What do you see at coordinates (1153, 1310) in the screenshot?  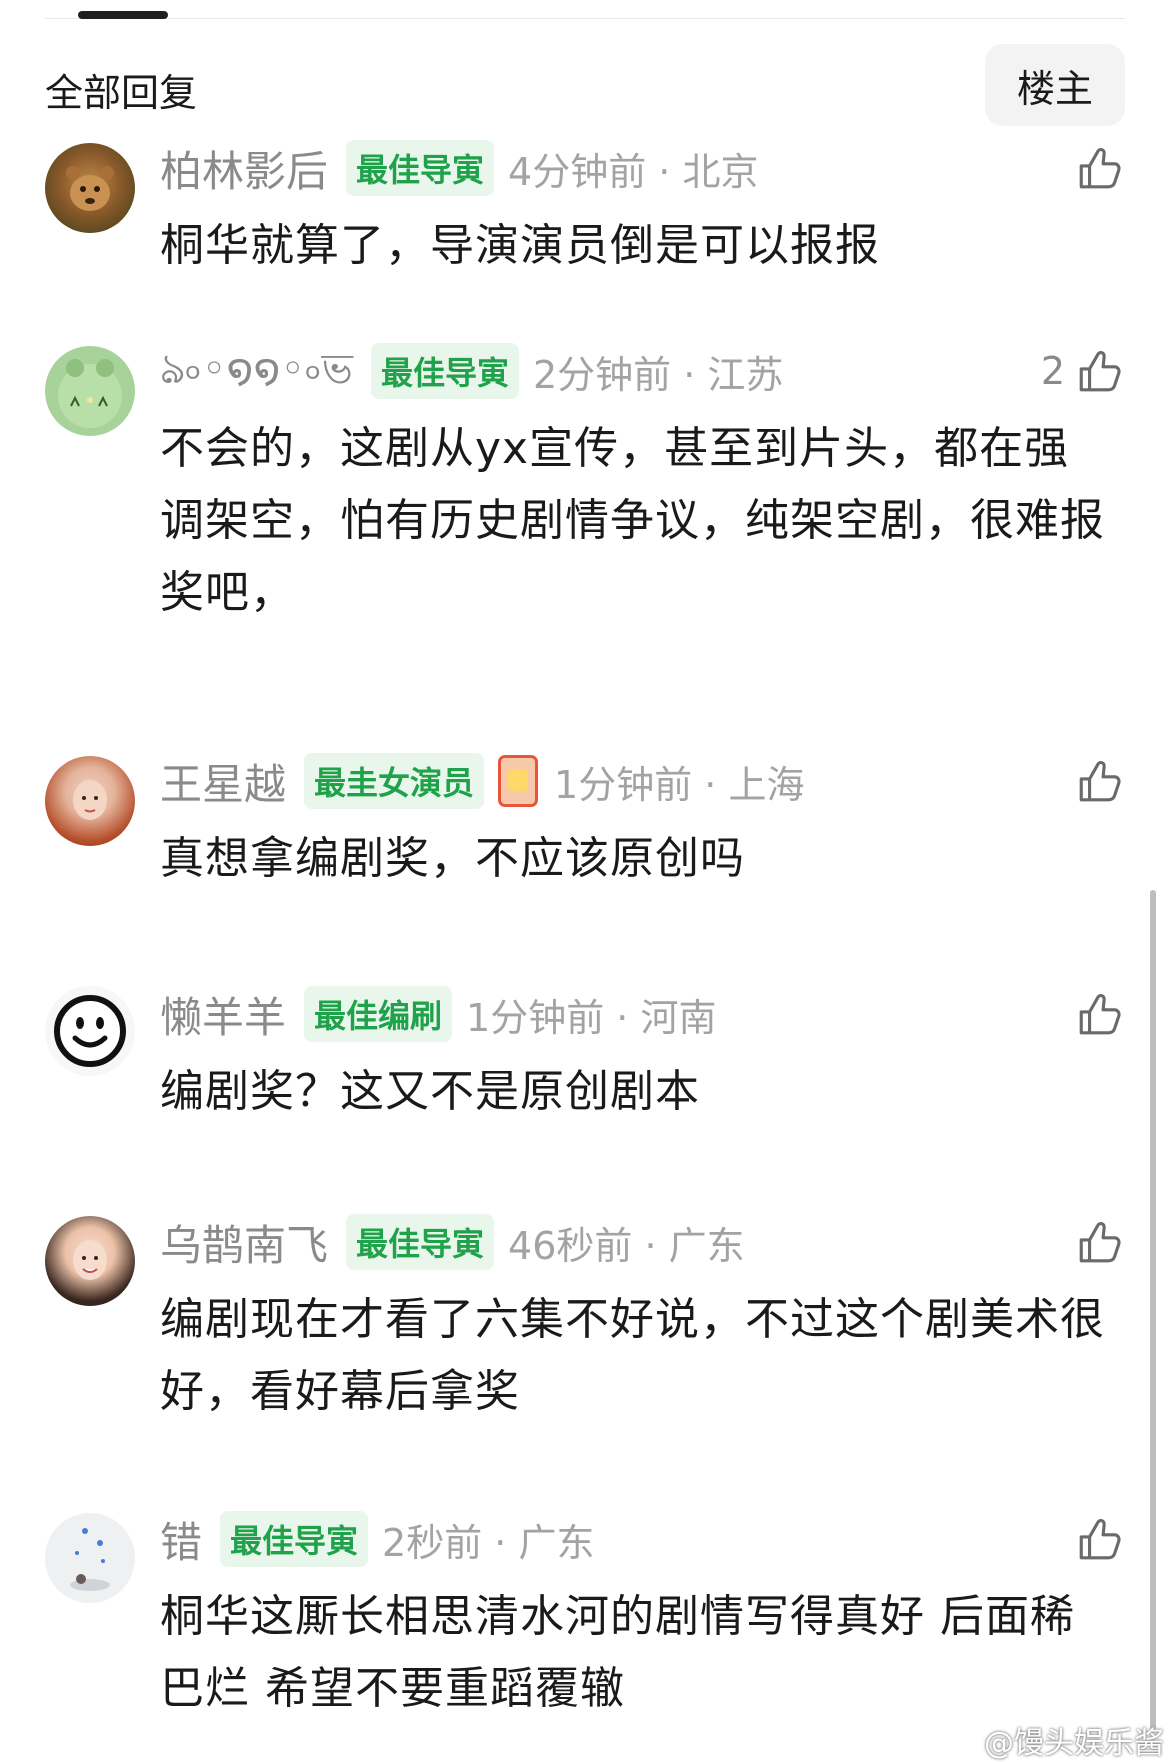 I see `scrollbar` at bounding box center [1153, 1310].